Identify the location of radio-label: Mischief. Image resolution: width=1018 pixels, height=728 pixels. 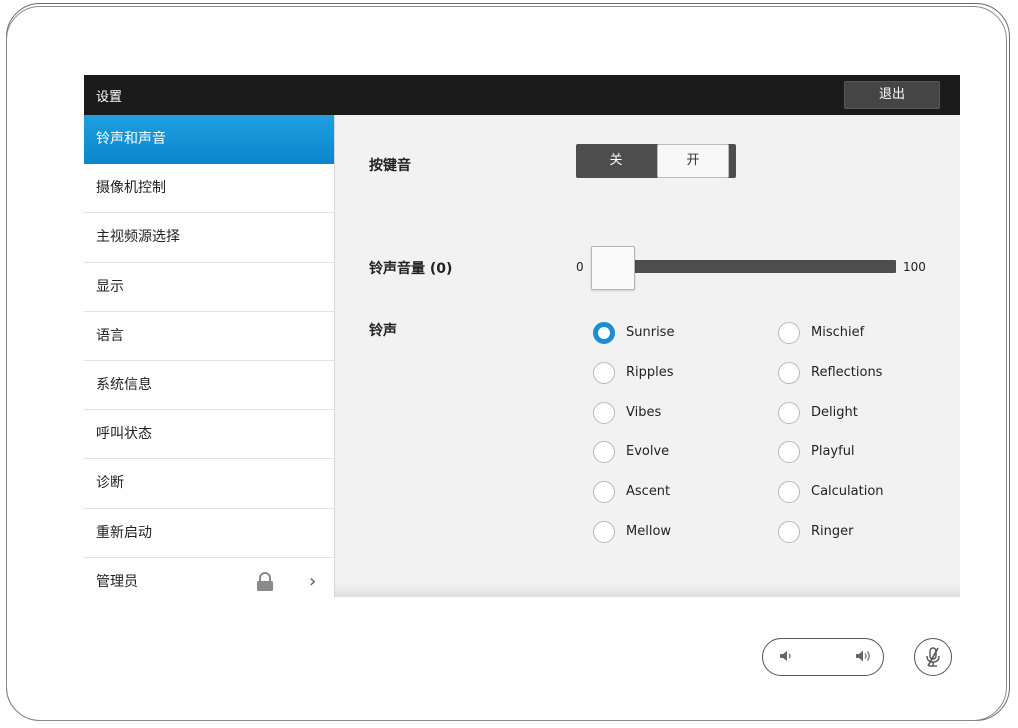
(838, 332).